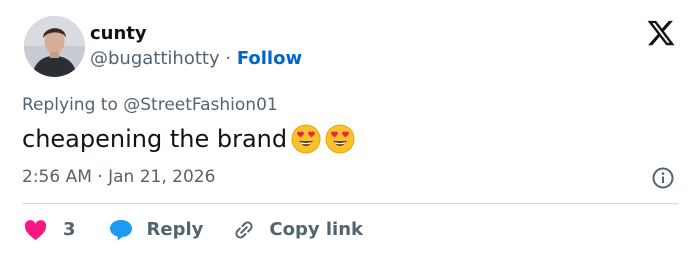  I want to click on follow-button: Follow, so click(269, 58).